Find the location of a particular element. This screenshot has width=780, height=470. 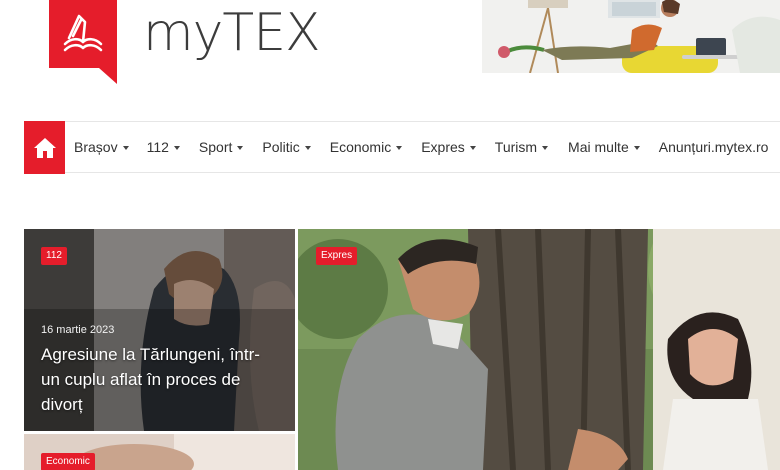

nav-item-mai-multe: Mai multe is located at coordinates (602, 147).